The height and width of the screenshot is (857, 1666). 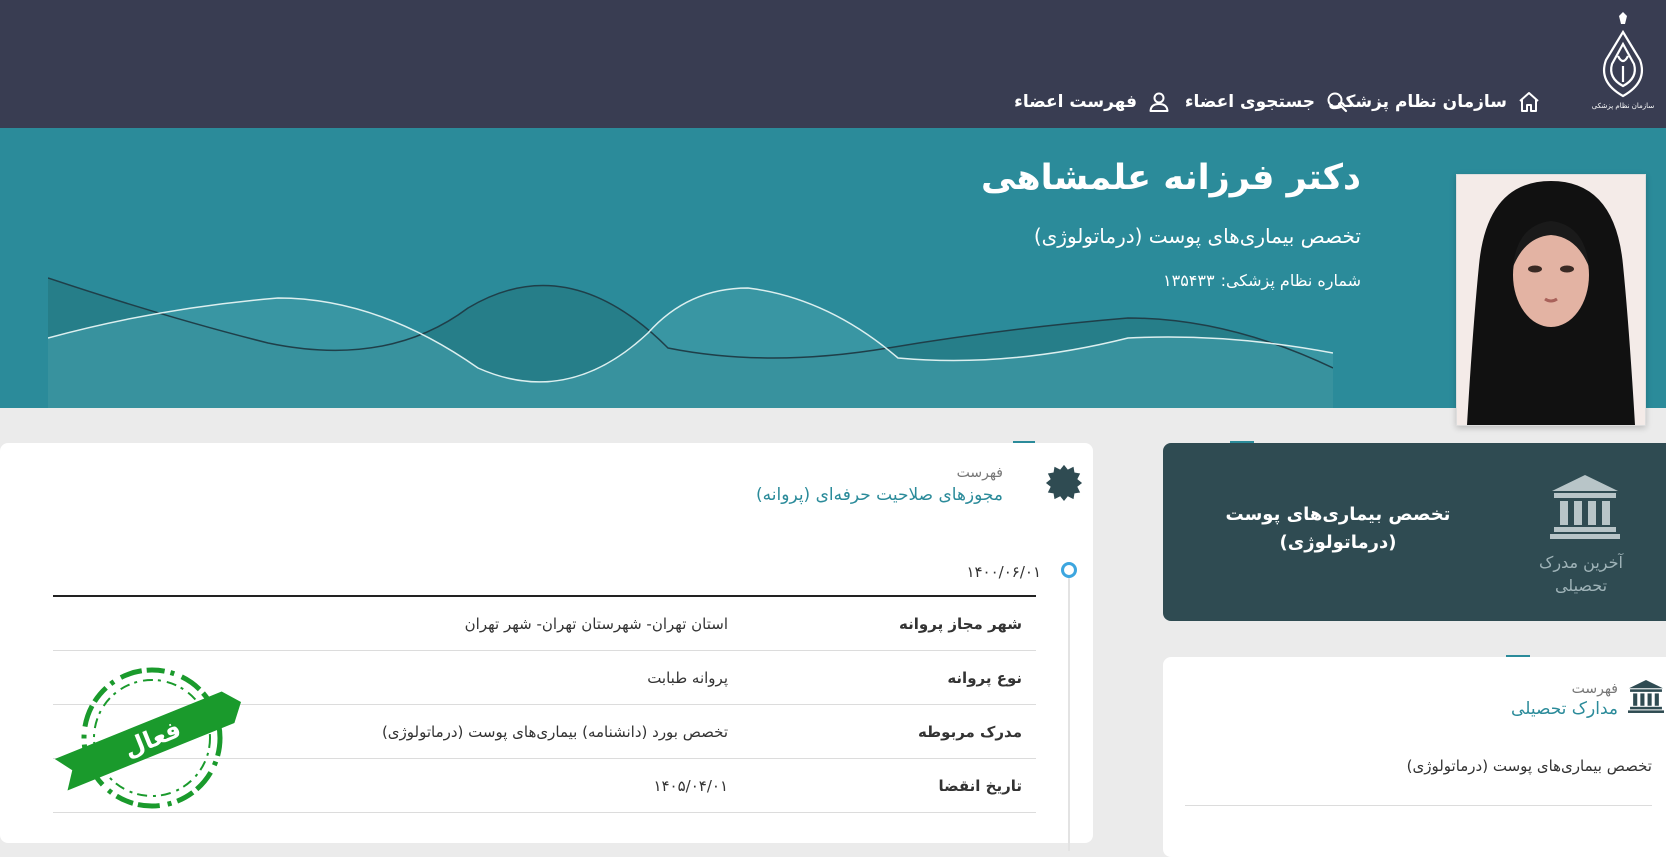 I want to click on licenses-title: مجوزهای صلاحیت حرفه‌ای (پروانه), so click(x=879, y=495).